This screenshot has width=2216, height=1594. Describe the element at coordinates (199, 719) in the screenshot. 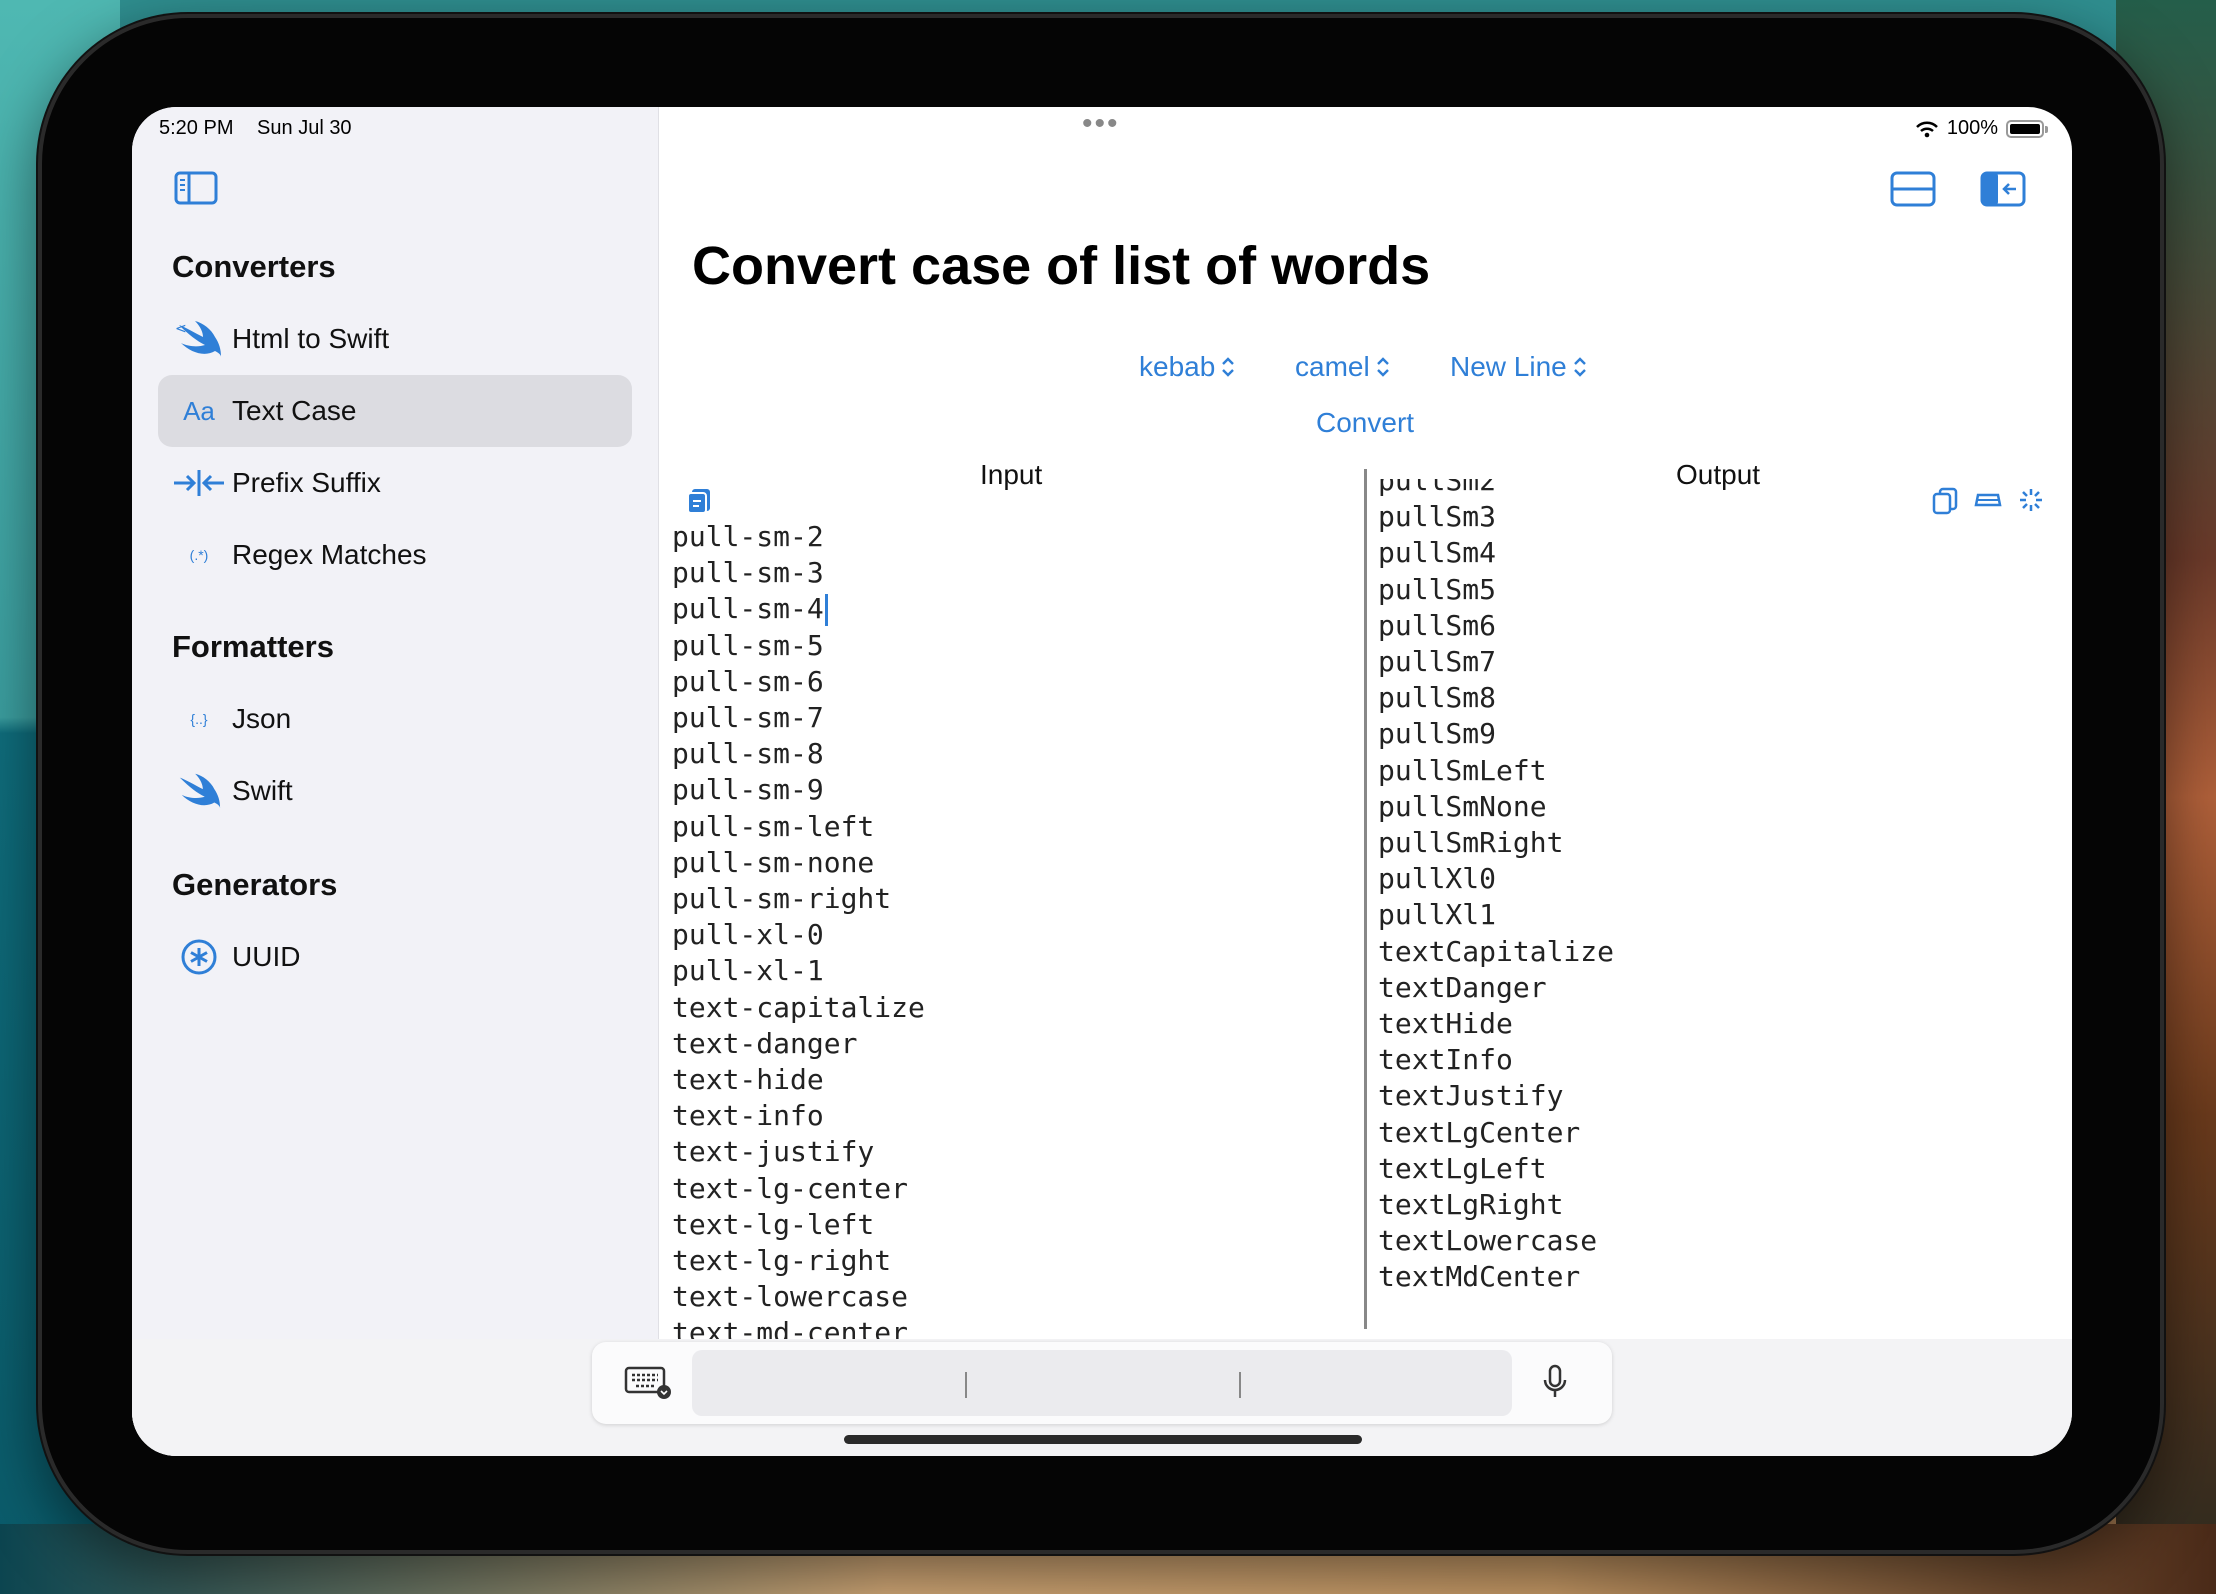

I see `json-braces-icon: {..}` at that location.